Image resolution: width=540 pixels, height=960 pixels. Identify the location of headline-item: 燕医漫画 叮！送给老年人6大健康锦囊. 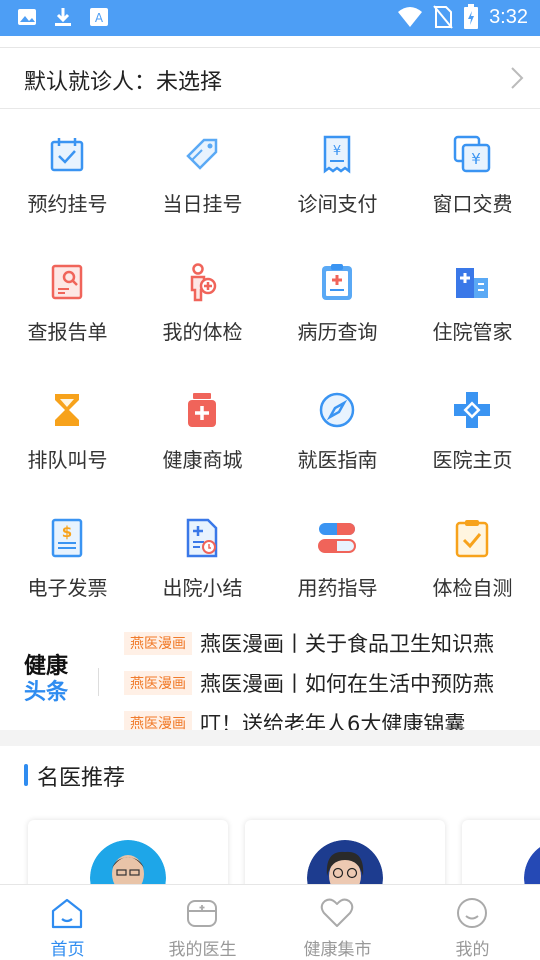
(294, 719).